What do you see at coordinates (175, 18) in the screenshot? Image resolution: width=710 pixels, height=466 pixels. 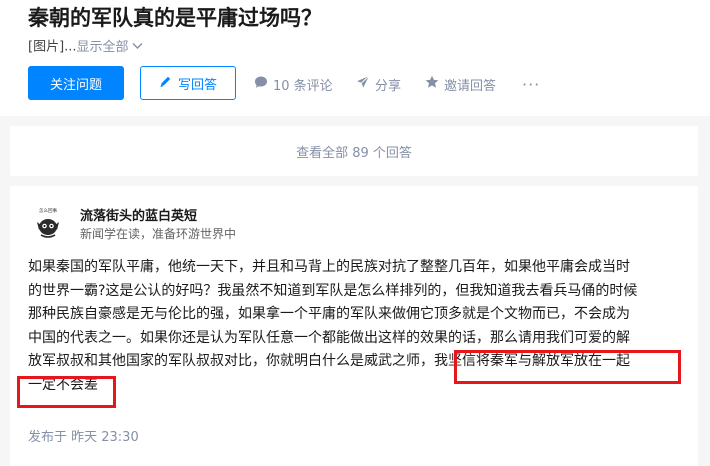 I see `question-title: 秦朝的军队真的是平庸过场吗？` at bounding box center [175, 18].